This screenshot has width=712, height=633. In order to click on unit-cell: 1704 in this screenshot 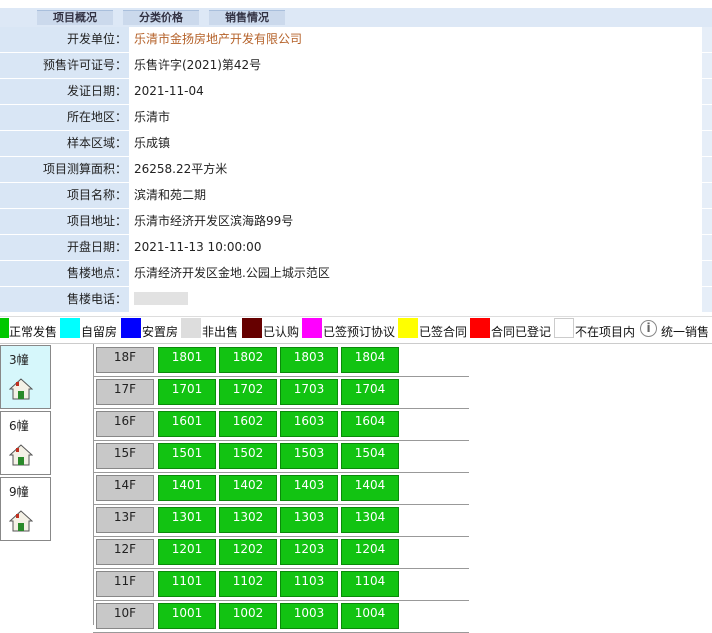, I will do `click(370, 392)`.